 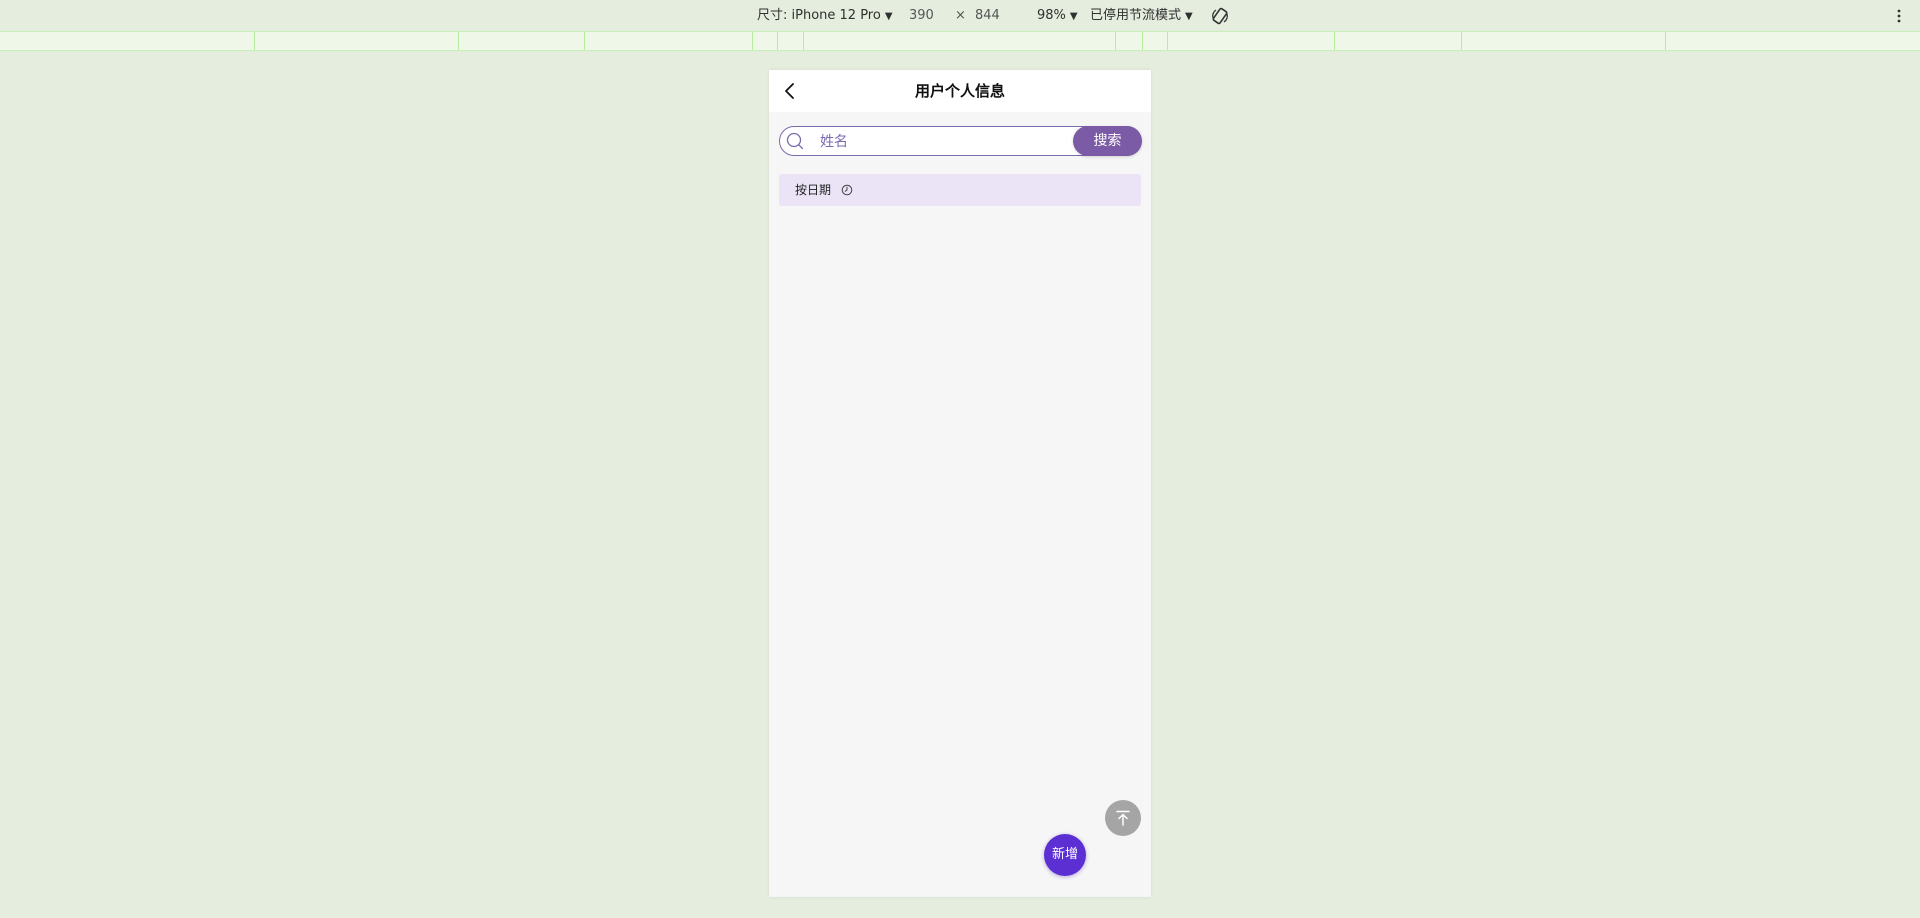 What do you see at coordinates (921, 15) in the screenshot?
I see `width-input: 390` at bounding box center [921, 15].